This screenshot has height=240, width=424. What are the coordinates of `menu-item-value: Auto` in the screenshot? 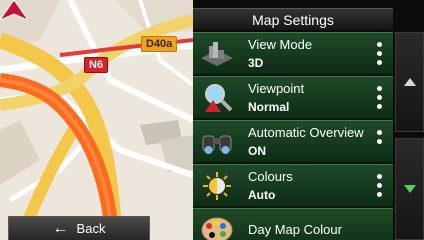 It's located at (262, 195).